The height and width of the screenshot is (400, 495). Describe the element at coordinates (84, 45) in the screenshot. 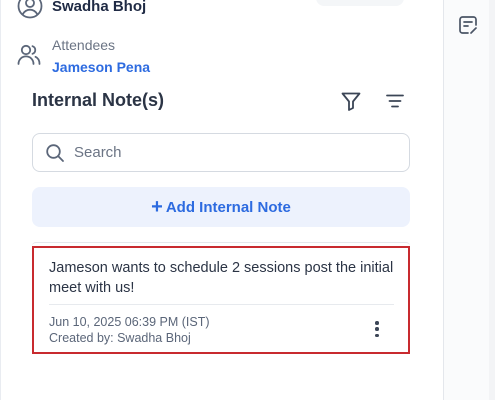

I see `attendees-label: Attendees` at that location.